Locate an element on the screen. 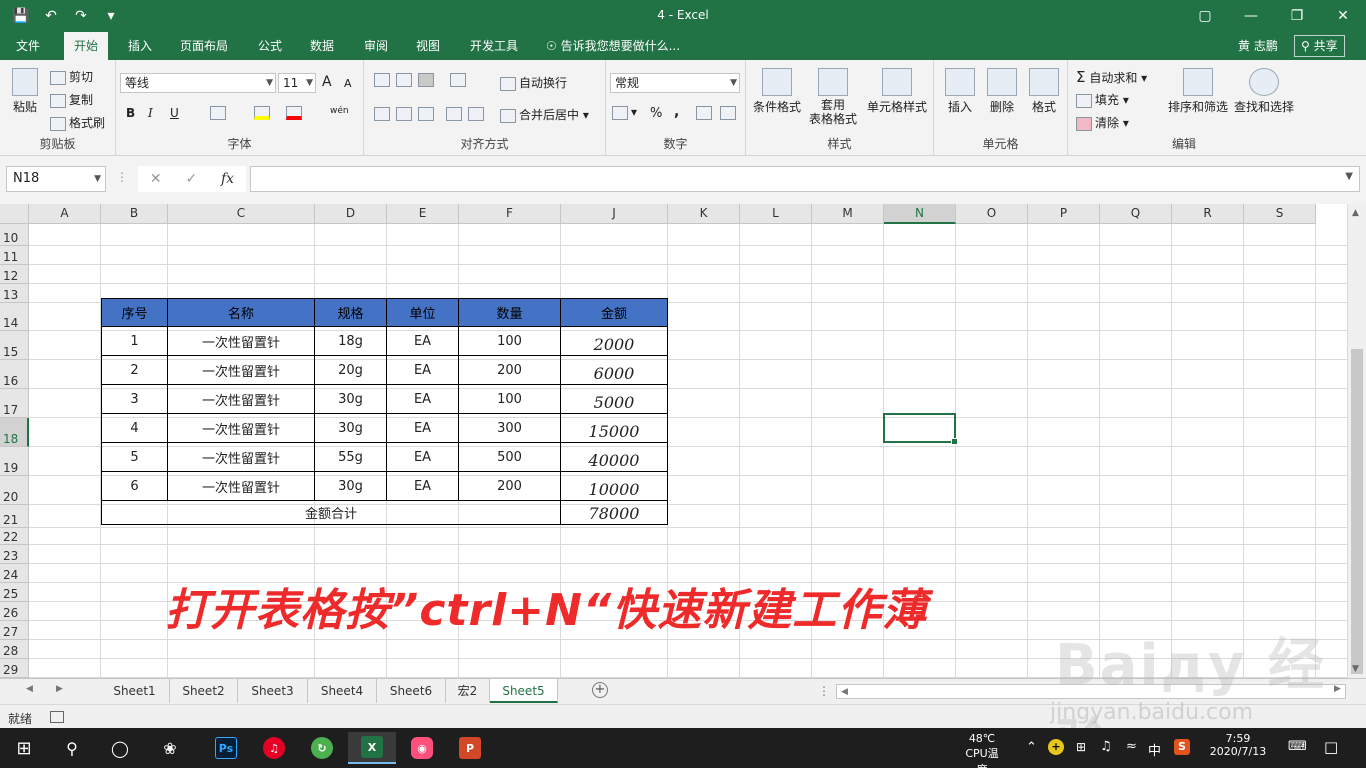 This screenshot has height=768, width=1366. select-all-corner is located at coordinates (14, 214).